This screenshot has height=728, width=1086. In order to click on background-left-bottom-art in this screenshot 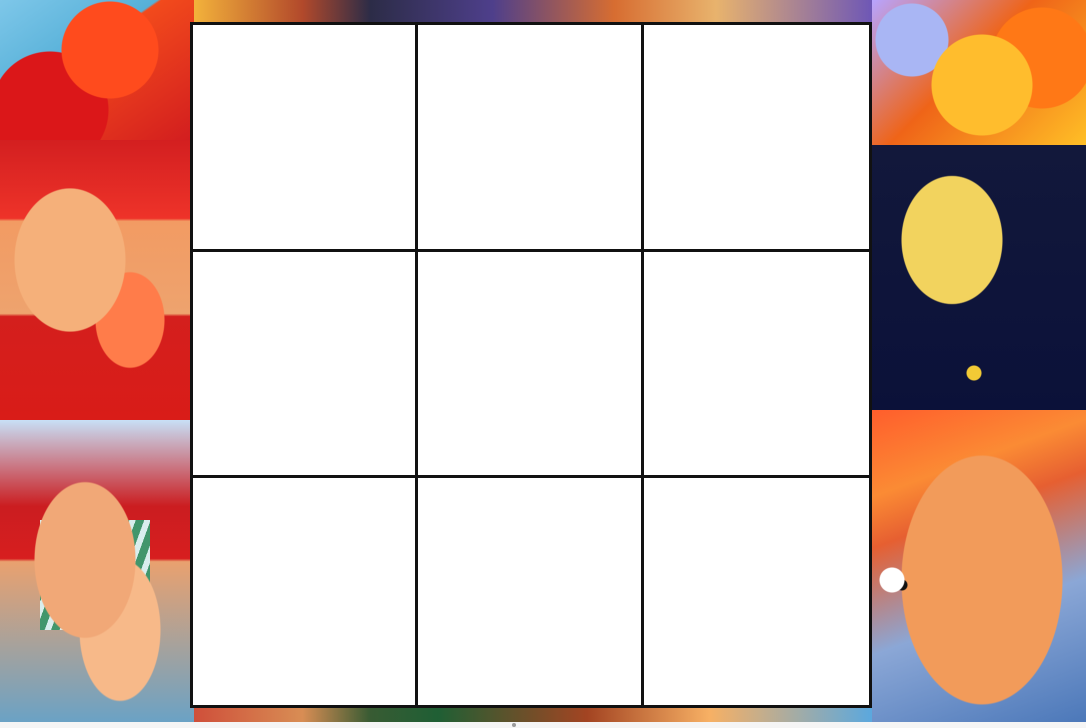, I will do `click(97, 574)`.